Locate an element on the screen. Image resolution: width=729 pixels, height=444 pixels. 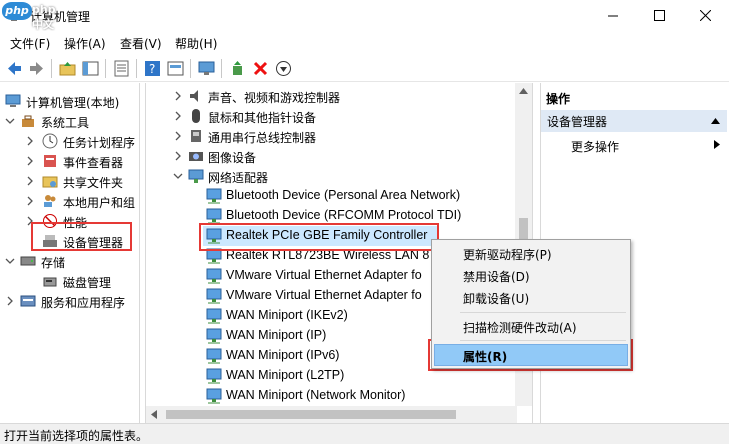
device-category-label: 通用串行总线控制器 is located at coordinates (262, 138).